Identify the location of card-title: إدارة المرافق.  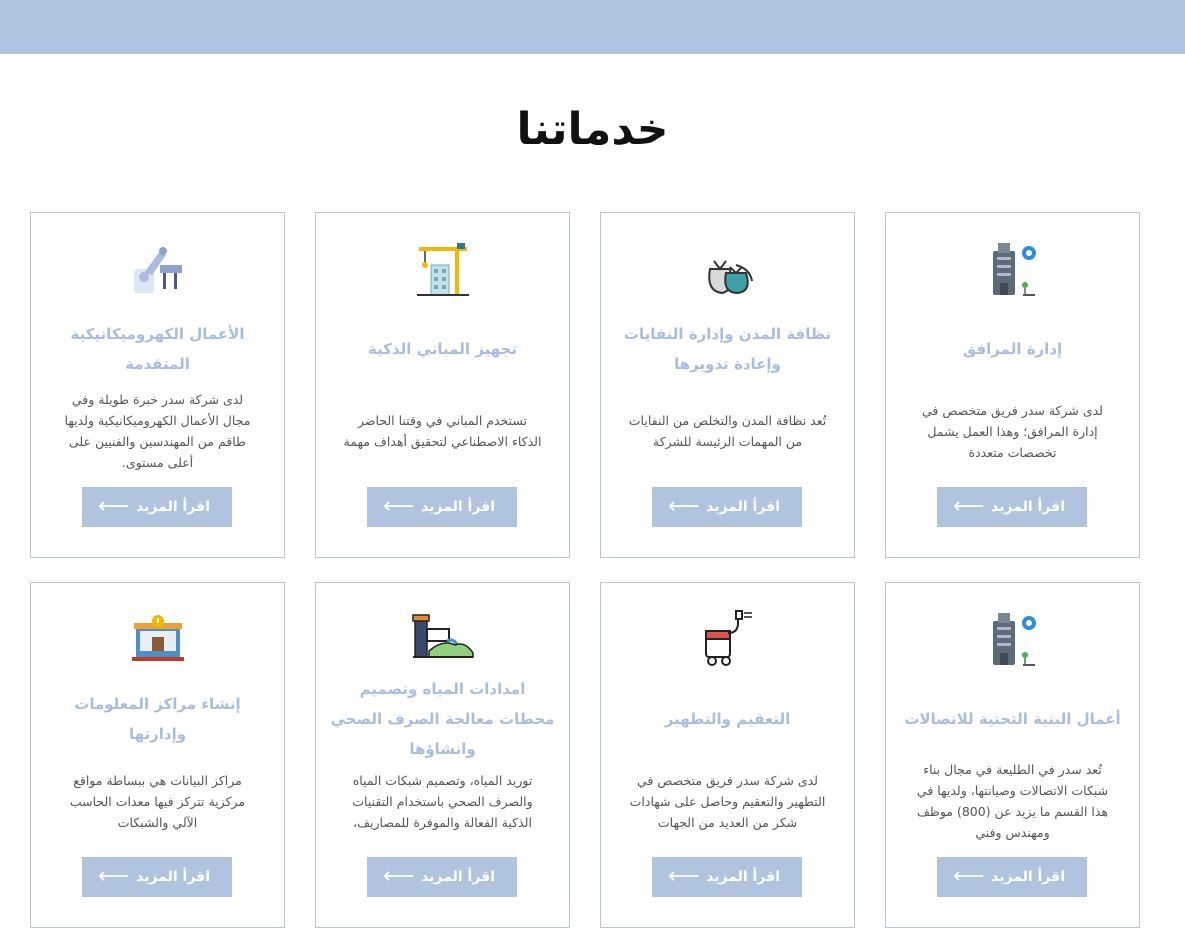
(1012, 349).